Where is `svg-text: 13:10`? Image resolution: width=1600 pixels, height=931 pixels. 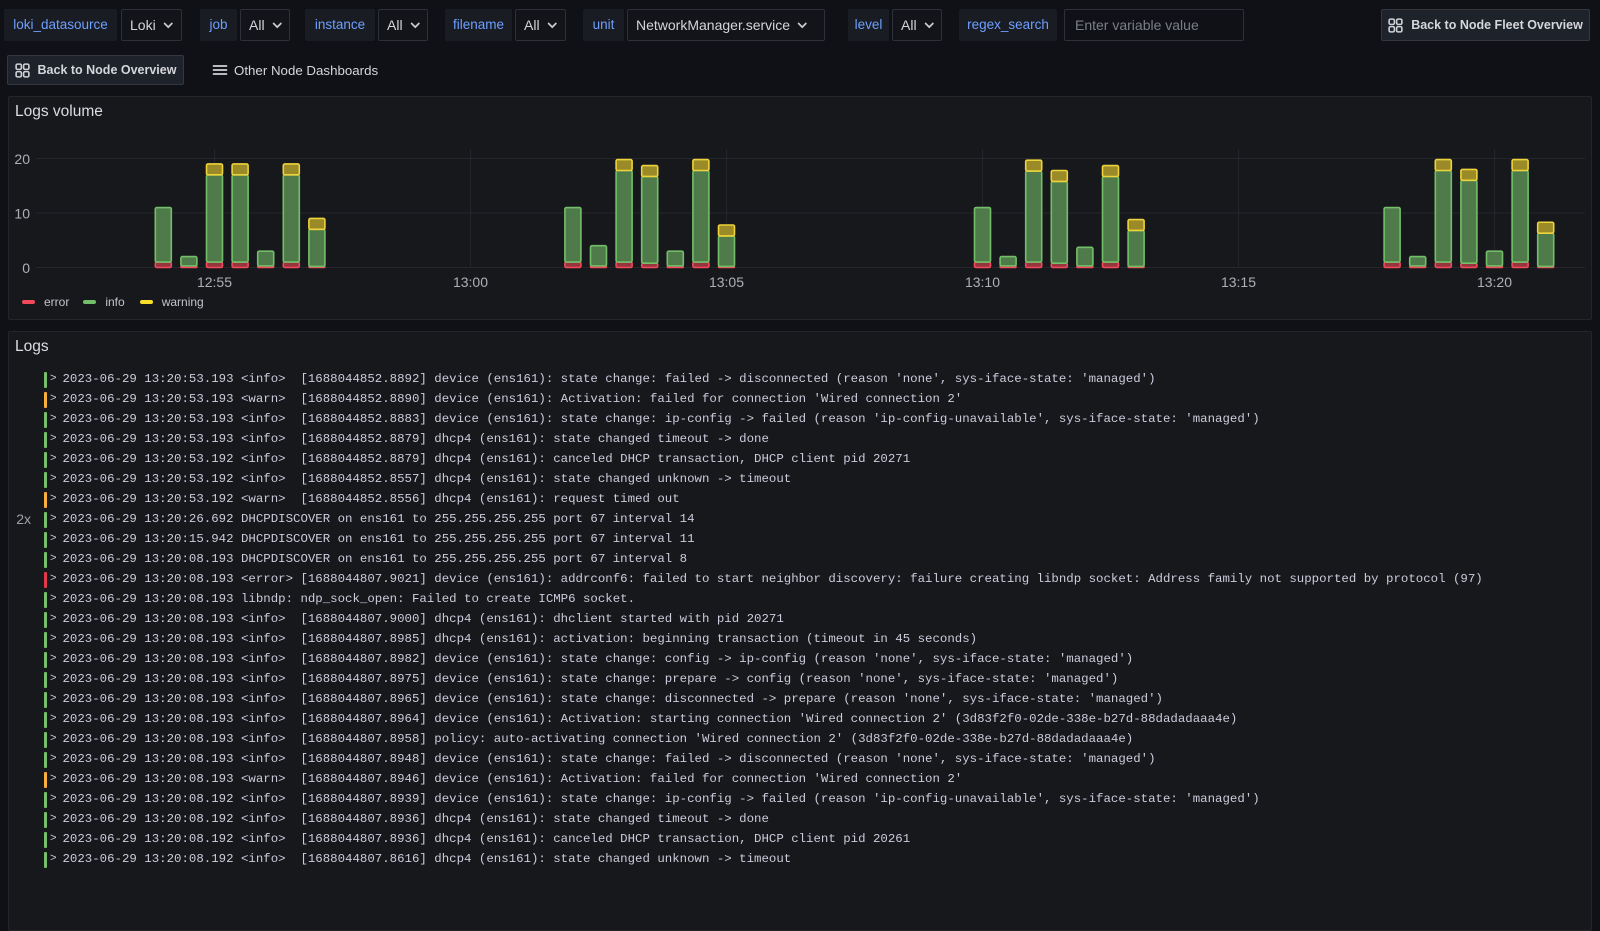 svg-text: 13:10 is located at coordinates (982, 282).